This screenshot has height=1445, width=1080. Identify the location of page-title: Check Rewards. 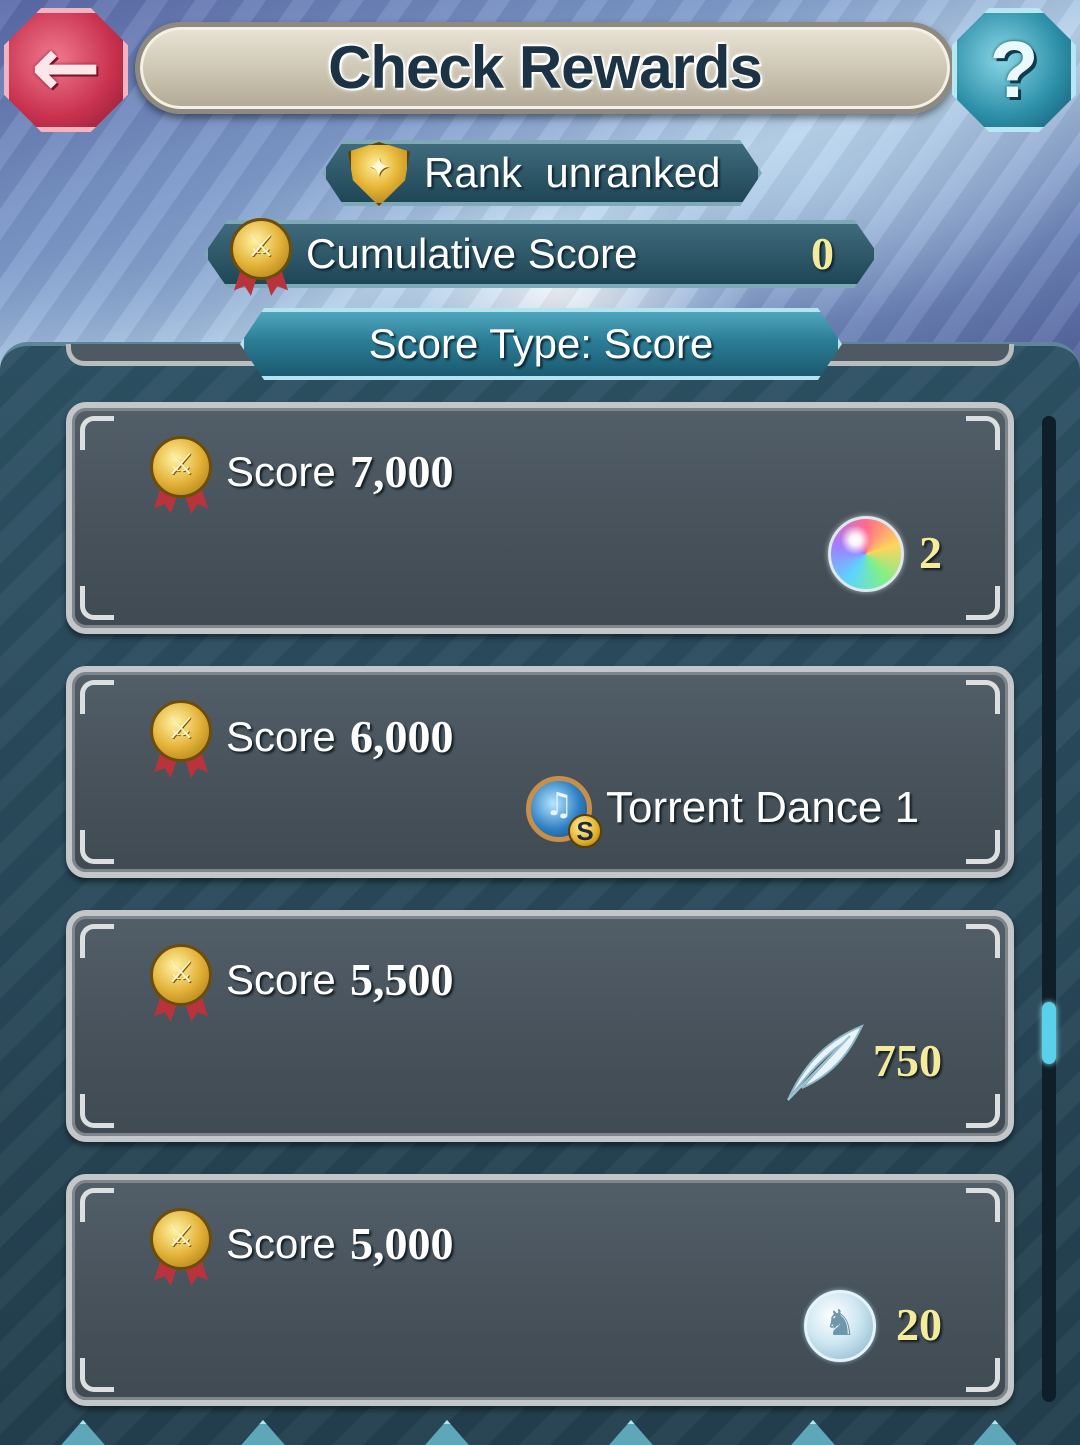
(545, 67).